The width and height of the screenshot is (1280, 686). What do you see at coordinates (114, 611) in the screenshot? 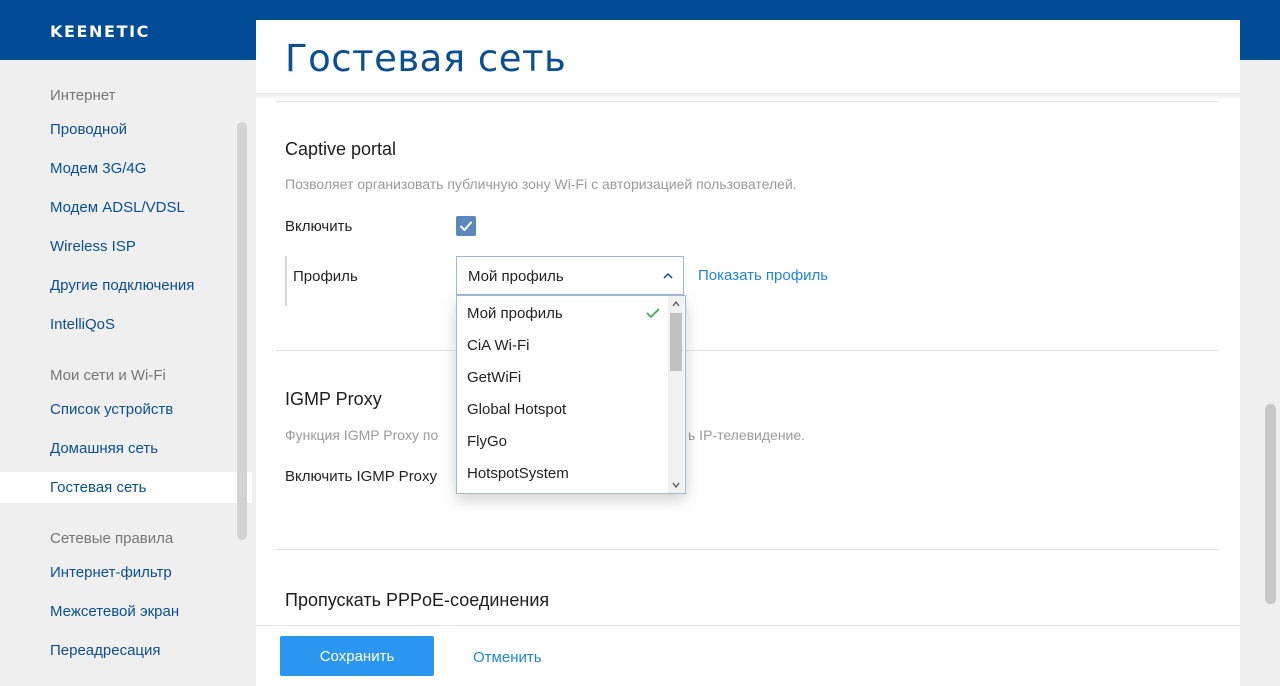
I see `sidebar-item-firewall: Межсетевой экран` at bounding box center [114, 611].